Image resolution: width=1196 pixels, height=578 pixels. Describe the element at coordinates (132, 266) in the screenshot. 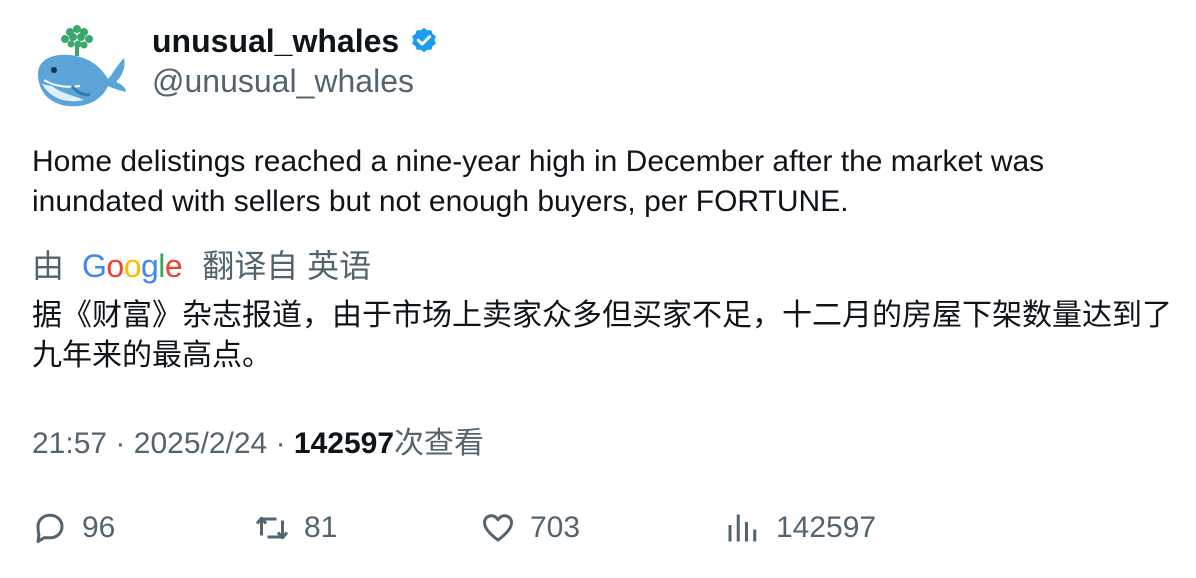

I see `google-logo: Google` at that location.